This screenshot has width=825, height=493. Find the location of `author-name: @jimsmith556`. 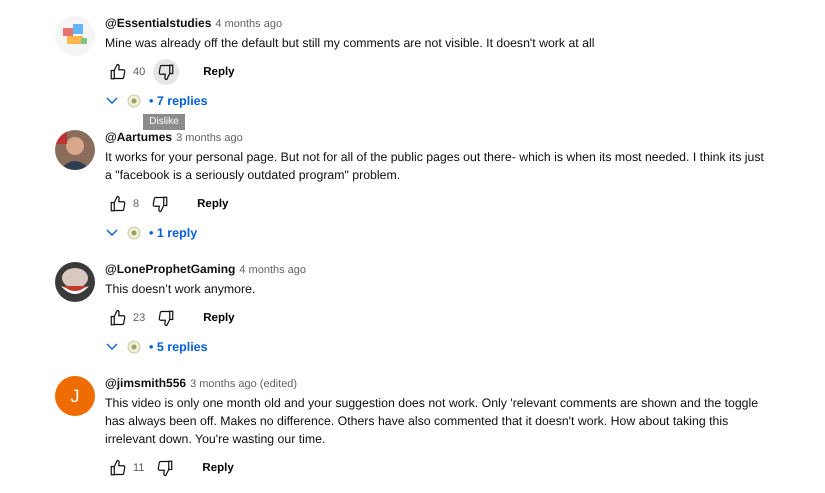

author-name: @jimsmith556 is located at coordinates (145, 383).